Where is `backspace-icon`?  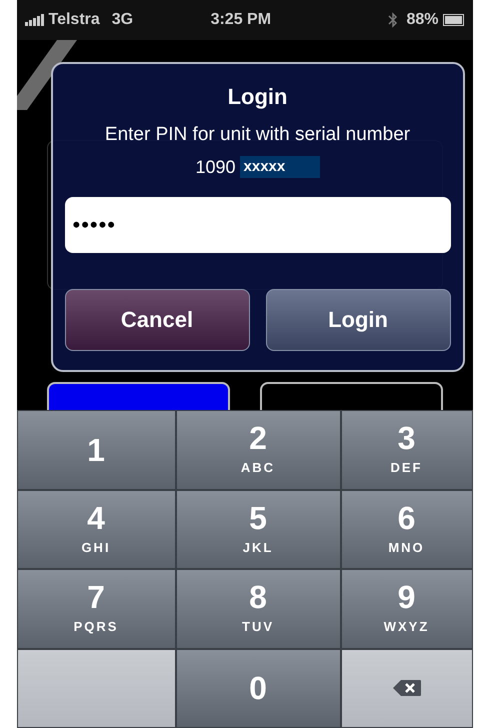
backspace-icon is located at coordinates (407, 688).